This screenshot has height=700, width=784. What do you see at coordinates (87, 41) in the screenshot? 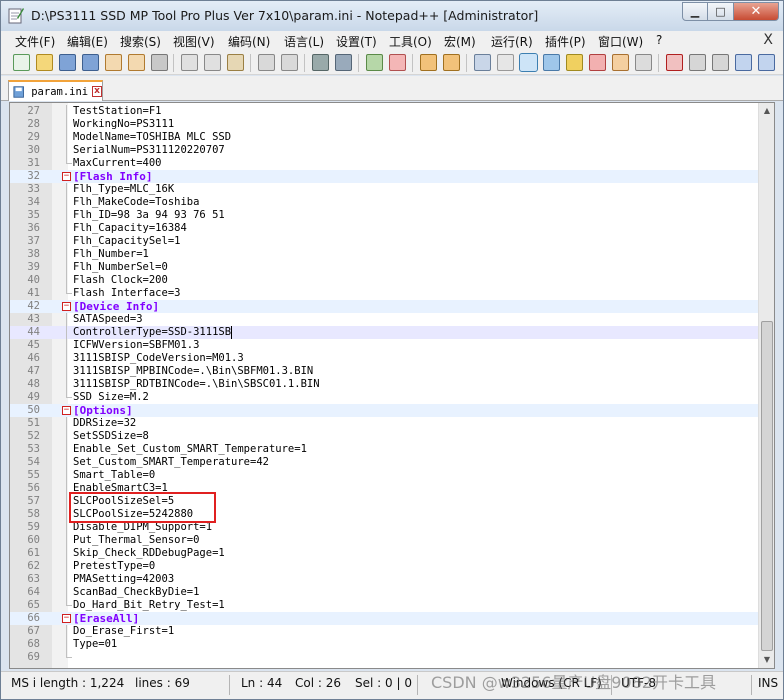
I see `menu-edit: 编辑(E)` at bounding box center [87, 41].